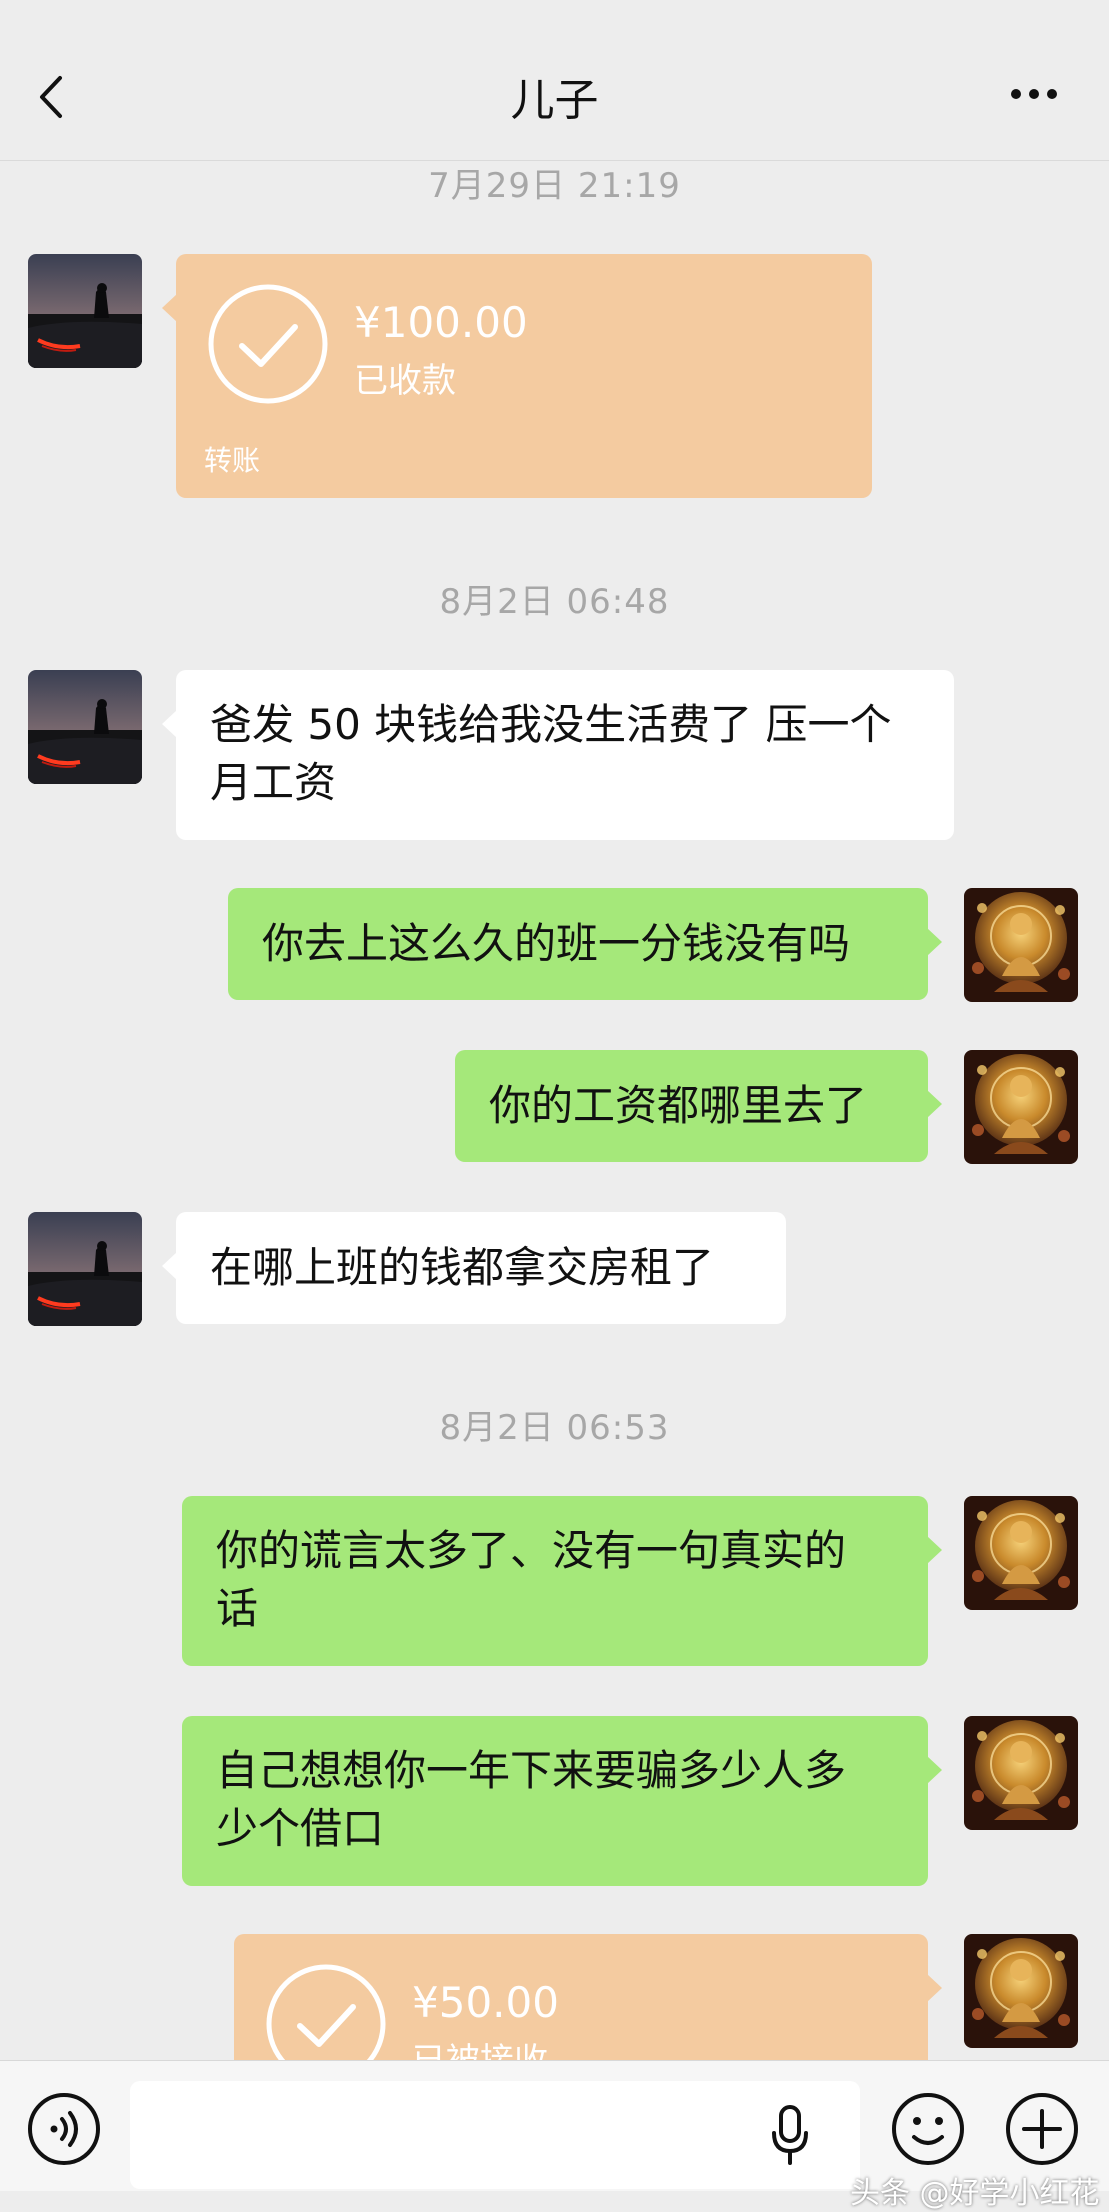 This screenshot has height=2212, width=1109. I want to click on transfer-label: 转账, so click(232, 460).